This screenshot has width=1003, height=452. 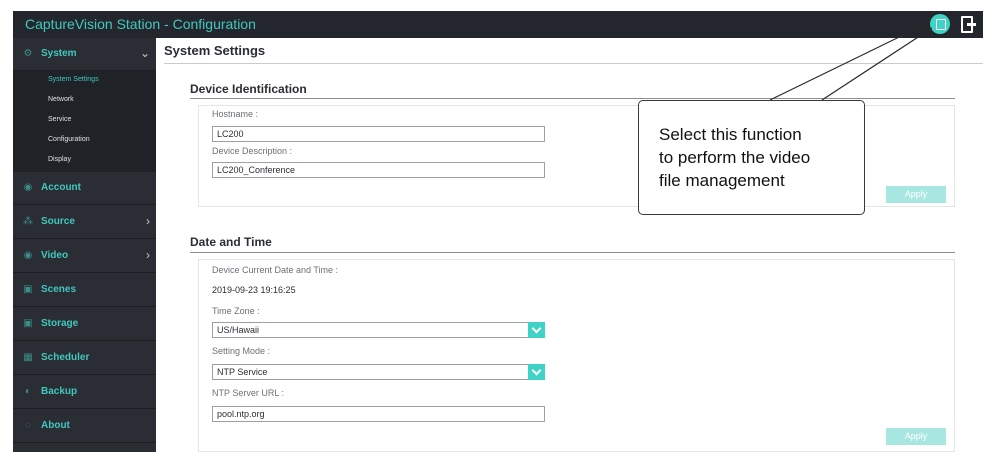 What do you see at coordinates (61, 187) in the screenshot?
I see `sidebar-item-label: Account` at bounding box center [61, 187].